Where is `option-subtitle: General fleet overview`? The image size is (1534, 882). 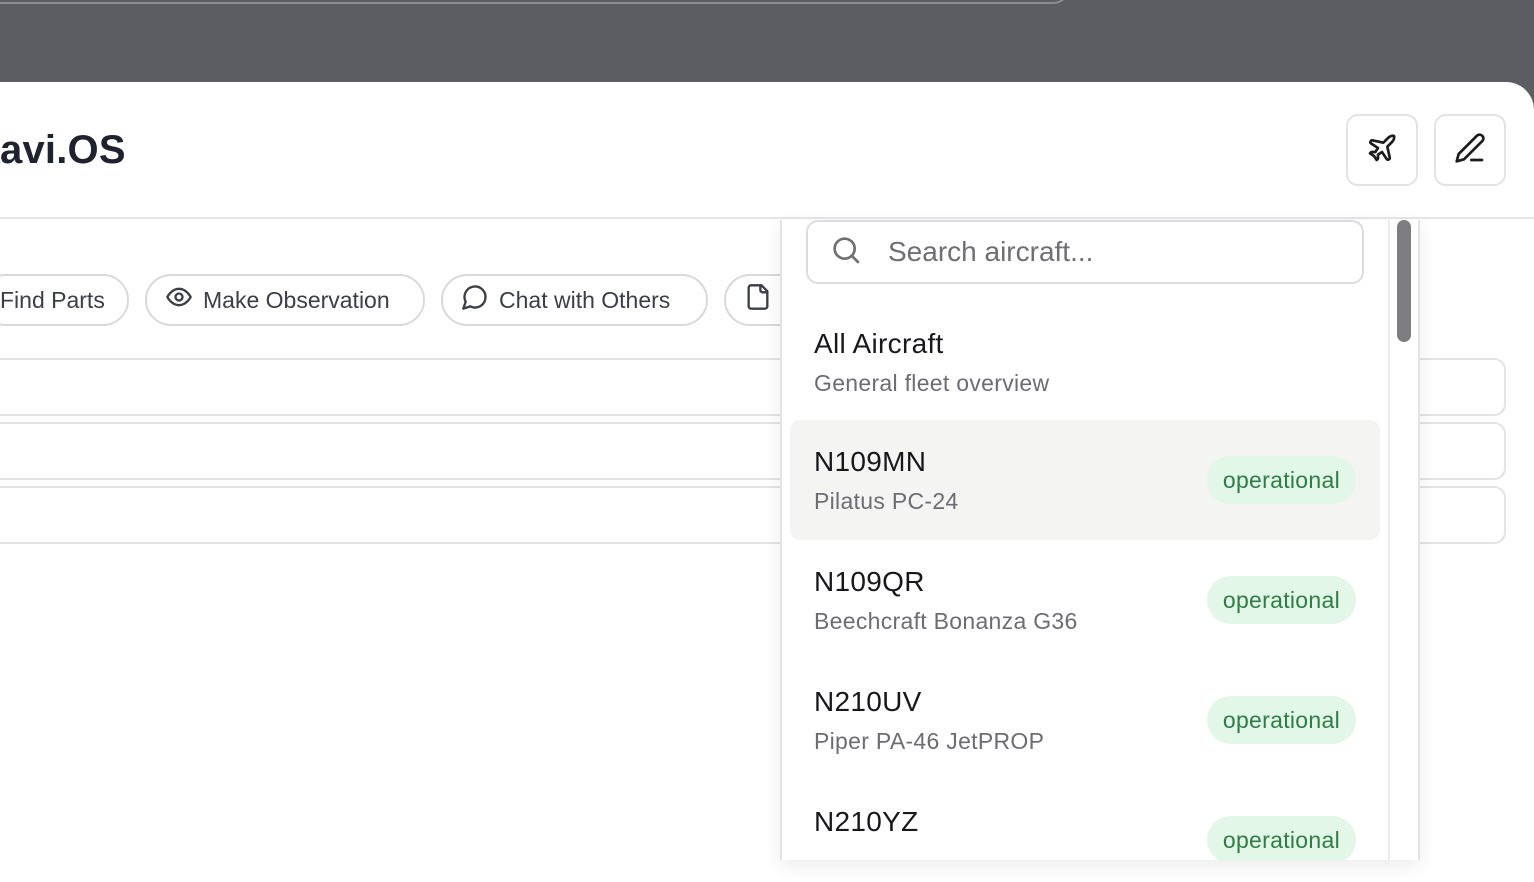
option-subtitle: General fleet overview is located at coordinates (932, 383).